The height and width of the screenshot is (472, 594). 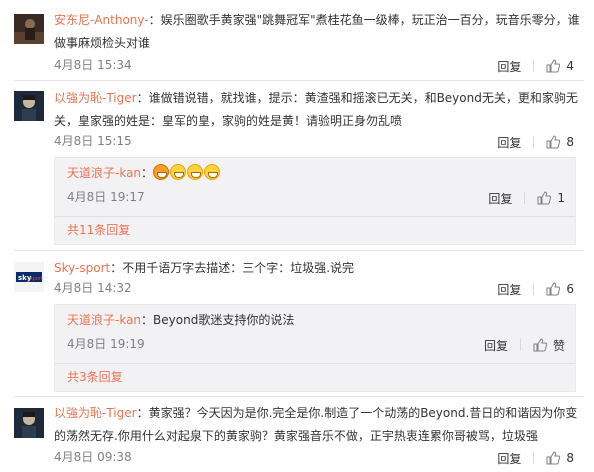 What do you see at coordinates (93, 288) in the screenshot?
I see `comment-time: 4月8日 14:32` at bounding box center [93, 288].